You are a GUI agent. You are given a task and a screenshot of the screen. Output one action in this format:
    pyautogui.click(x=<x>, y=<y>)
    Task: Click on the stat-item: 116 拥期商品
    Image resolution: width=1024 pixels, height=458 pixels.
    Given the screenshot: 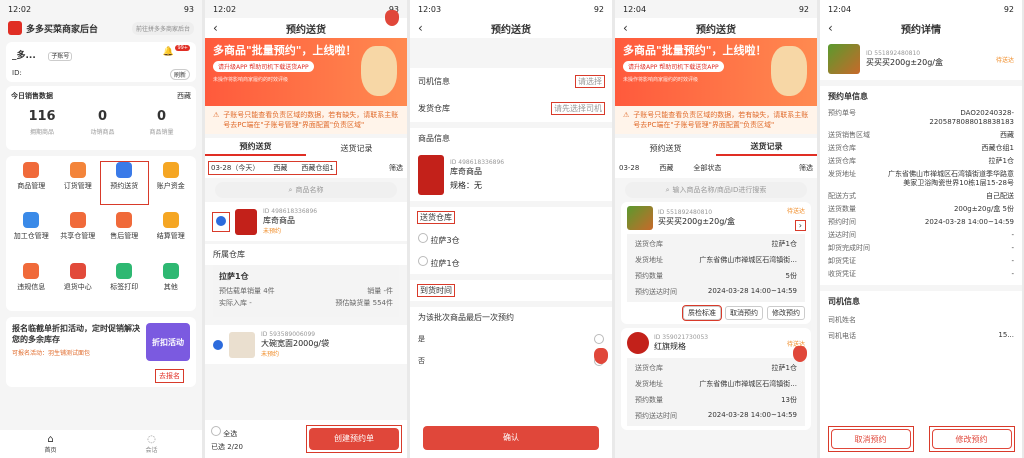 What is the action you would take?
    pyautogui.click(x=42, y=122)
    